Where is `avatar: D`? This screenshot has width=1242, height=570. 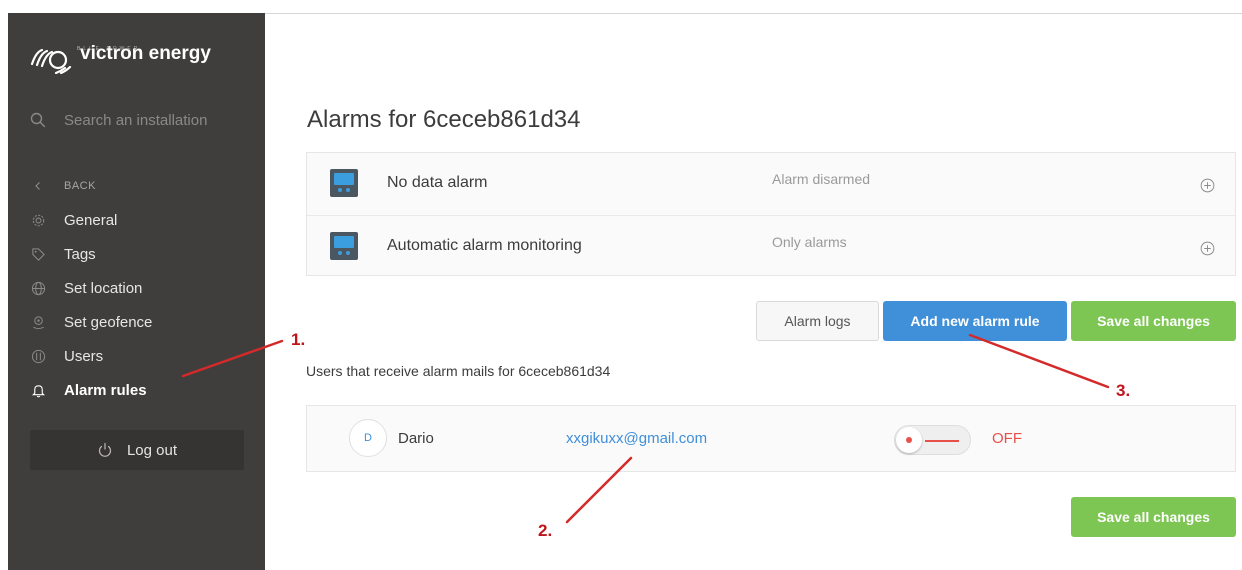 avatar: D is located at coordinates (368, 438).